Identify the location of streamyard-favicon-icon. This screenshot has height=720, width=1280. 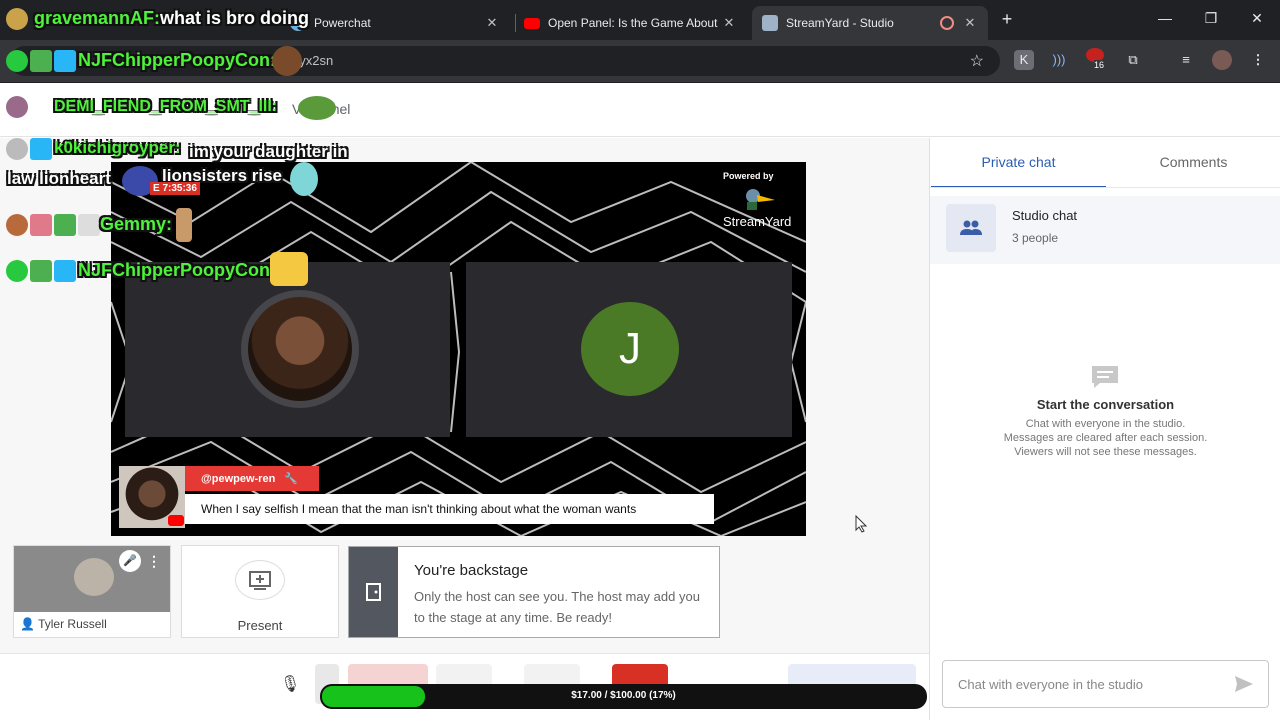
(770, 23).